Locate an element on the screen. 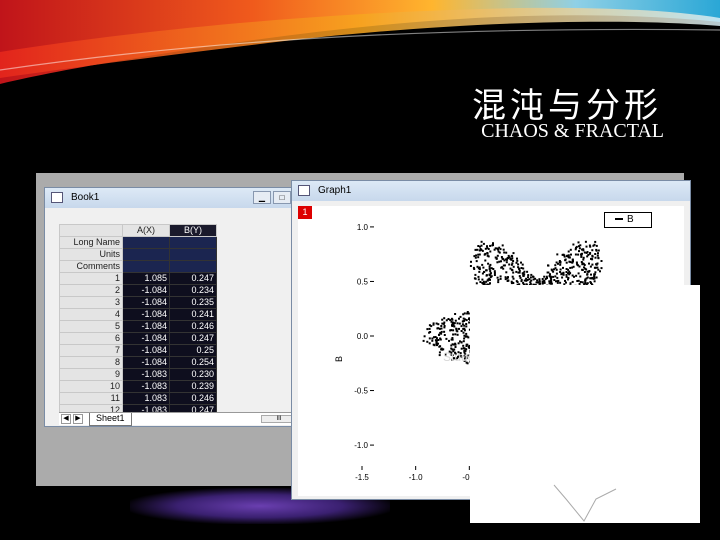  minimize-button: ▁ is located at coordinates (262, 197).